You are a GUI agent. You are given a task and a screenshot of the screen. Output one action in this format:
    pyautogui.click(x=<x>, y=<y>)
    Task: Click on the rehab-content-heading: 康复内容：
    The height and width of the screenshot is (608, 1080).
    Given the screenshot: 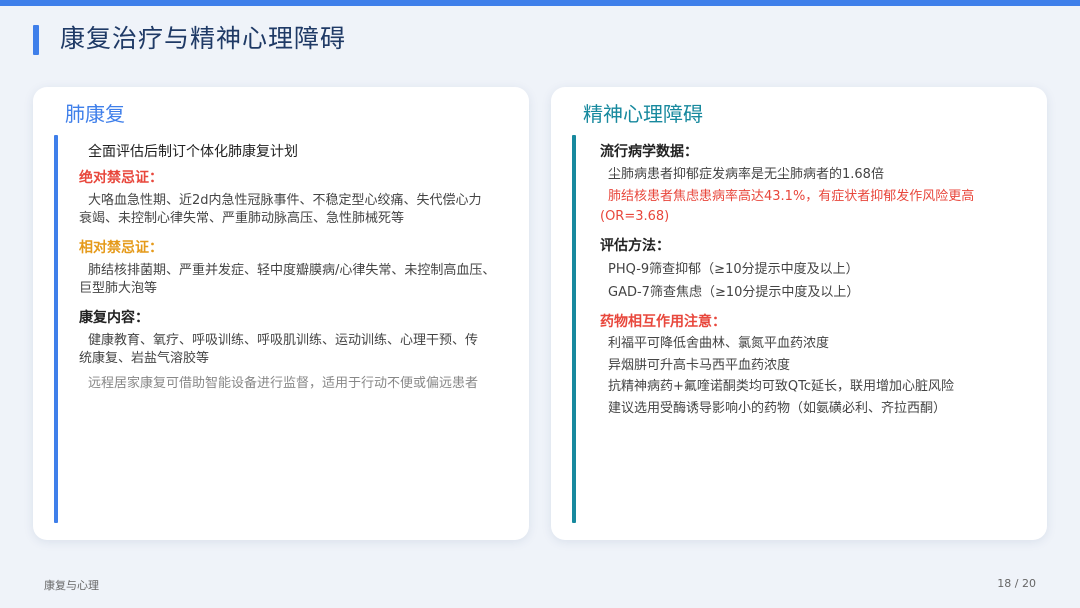 What is the action you would take?
    pyautogui.click(x=114, y=318)
    